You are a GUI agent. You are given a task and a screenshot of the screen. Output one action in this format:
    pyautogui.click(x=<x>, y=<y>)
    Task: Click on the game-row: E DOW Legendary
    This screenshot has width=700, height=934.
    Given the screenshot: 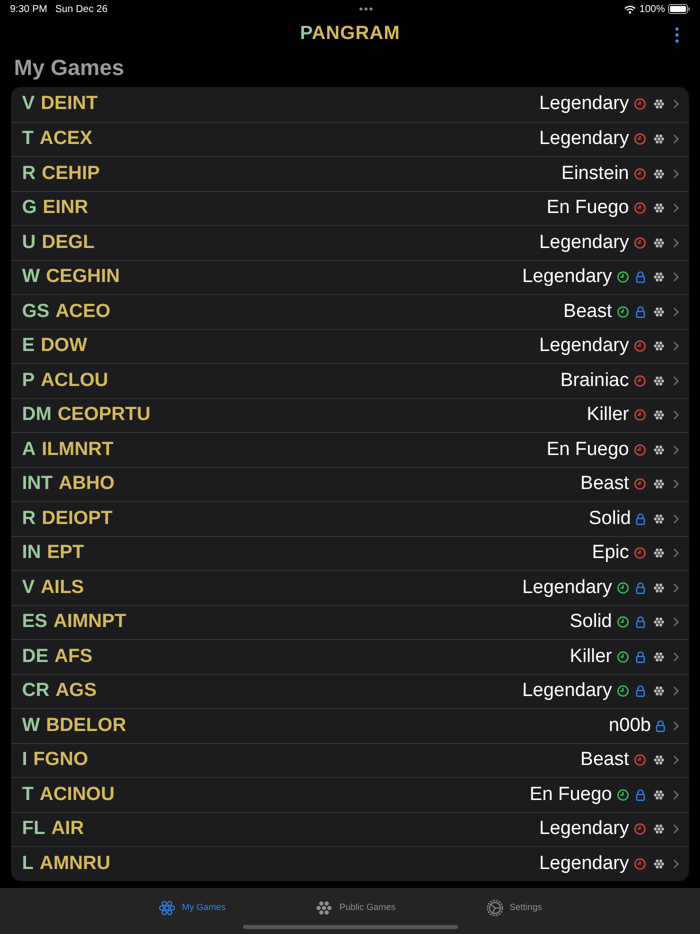 What is the action you would take?
    pyautogui.click(x=350, y=345)
    